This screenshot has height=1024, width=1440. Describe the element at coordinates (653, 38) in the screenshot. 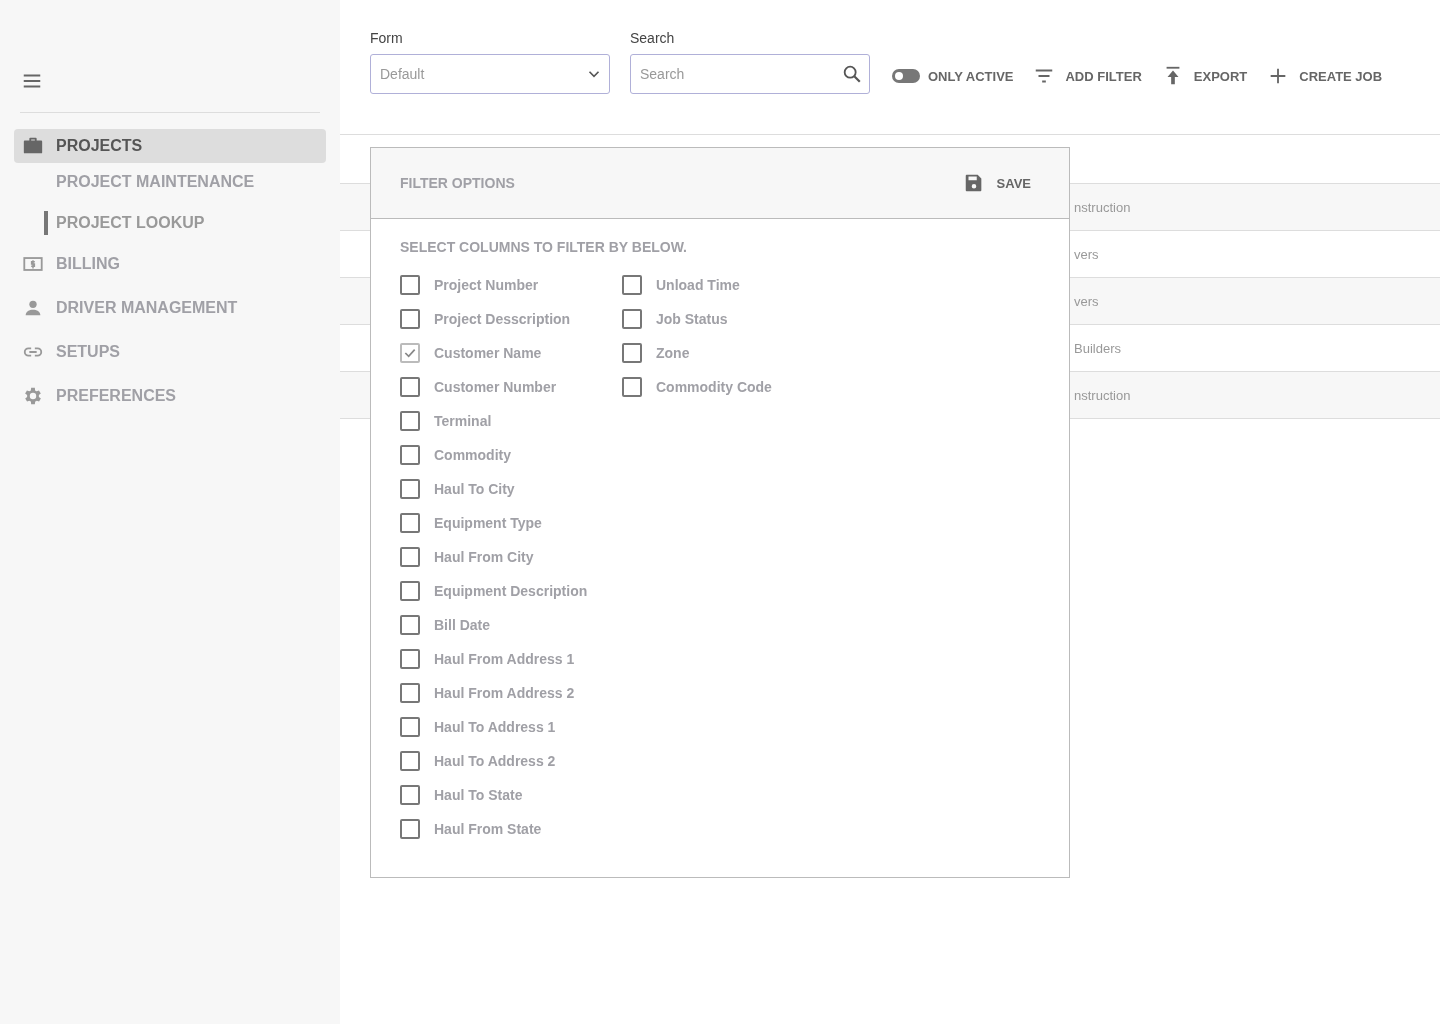

I see `field-label: Search` at that location.